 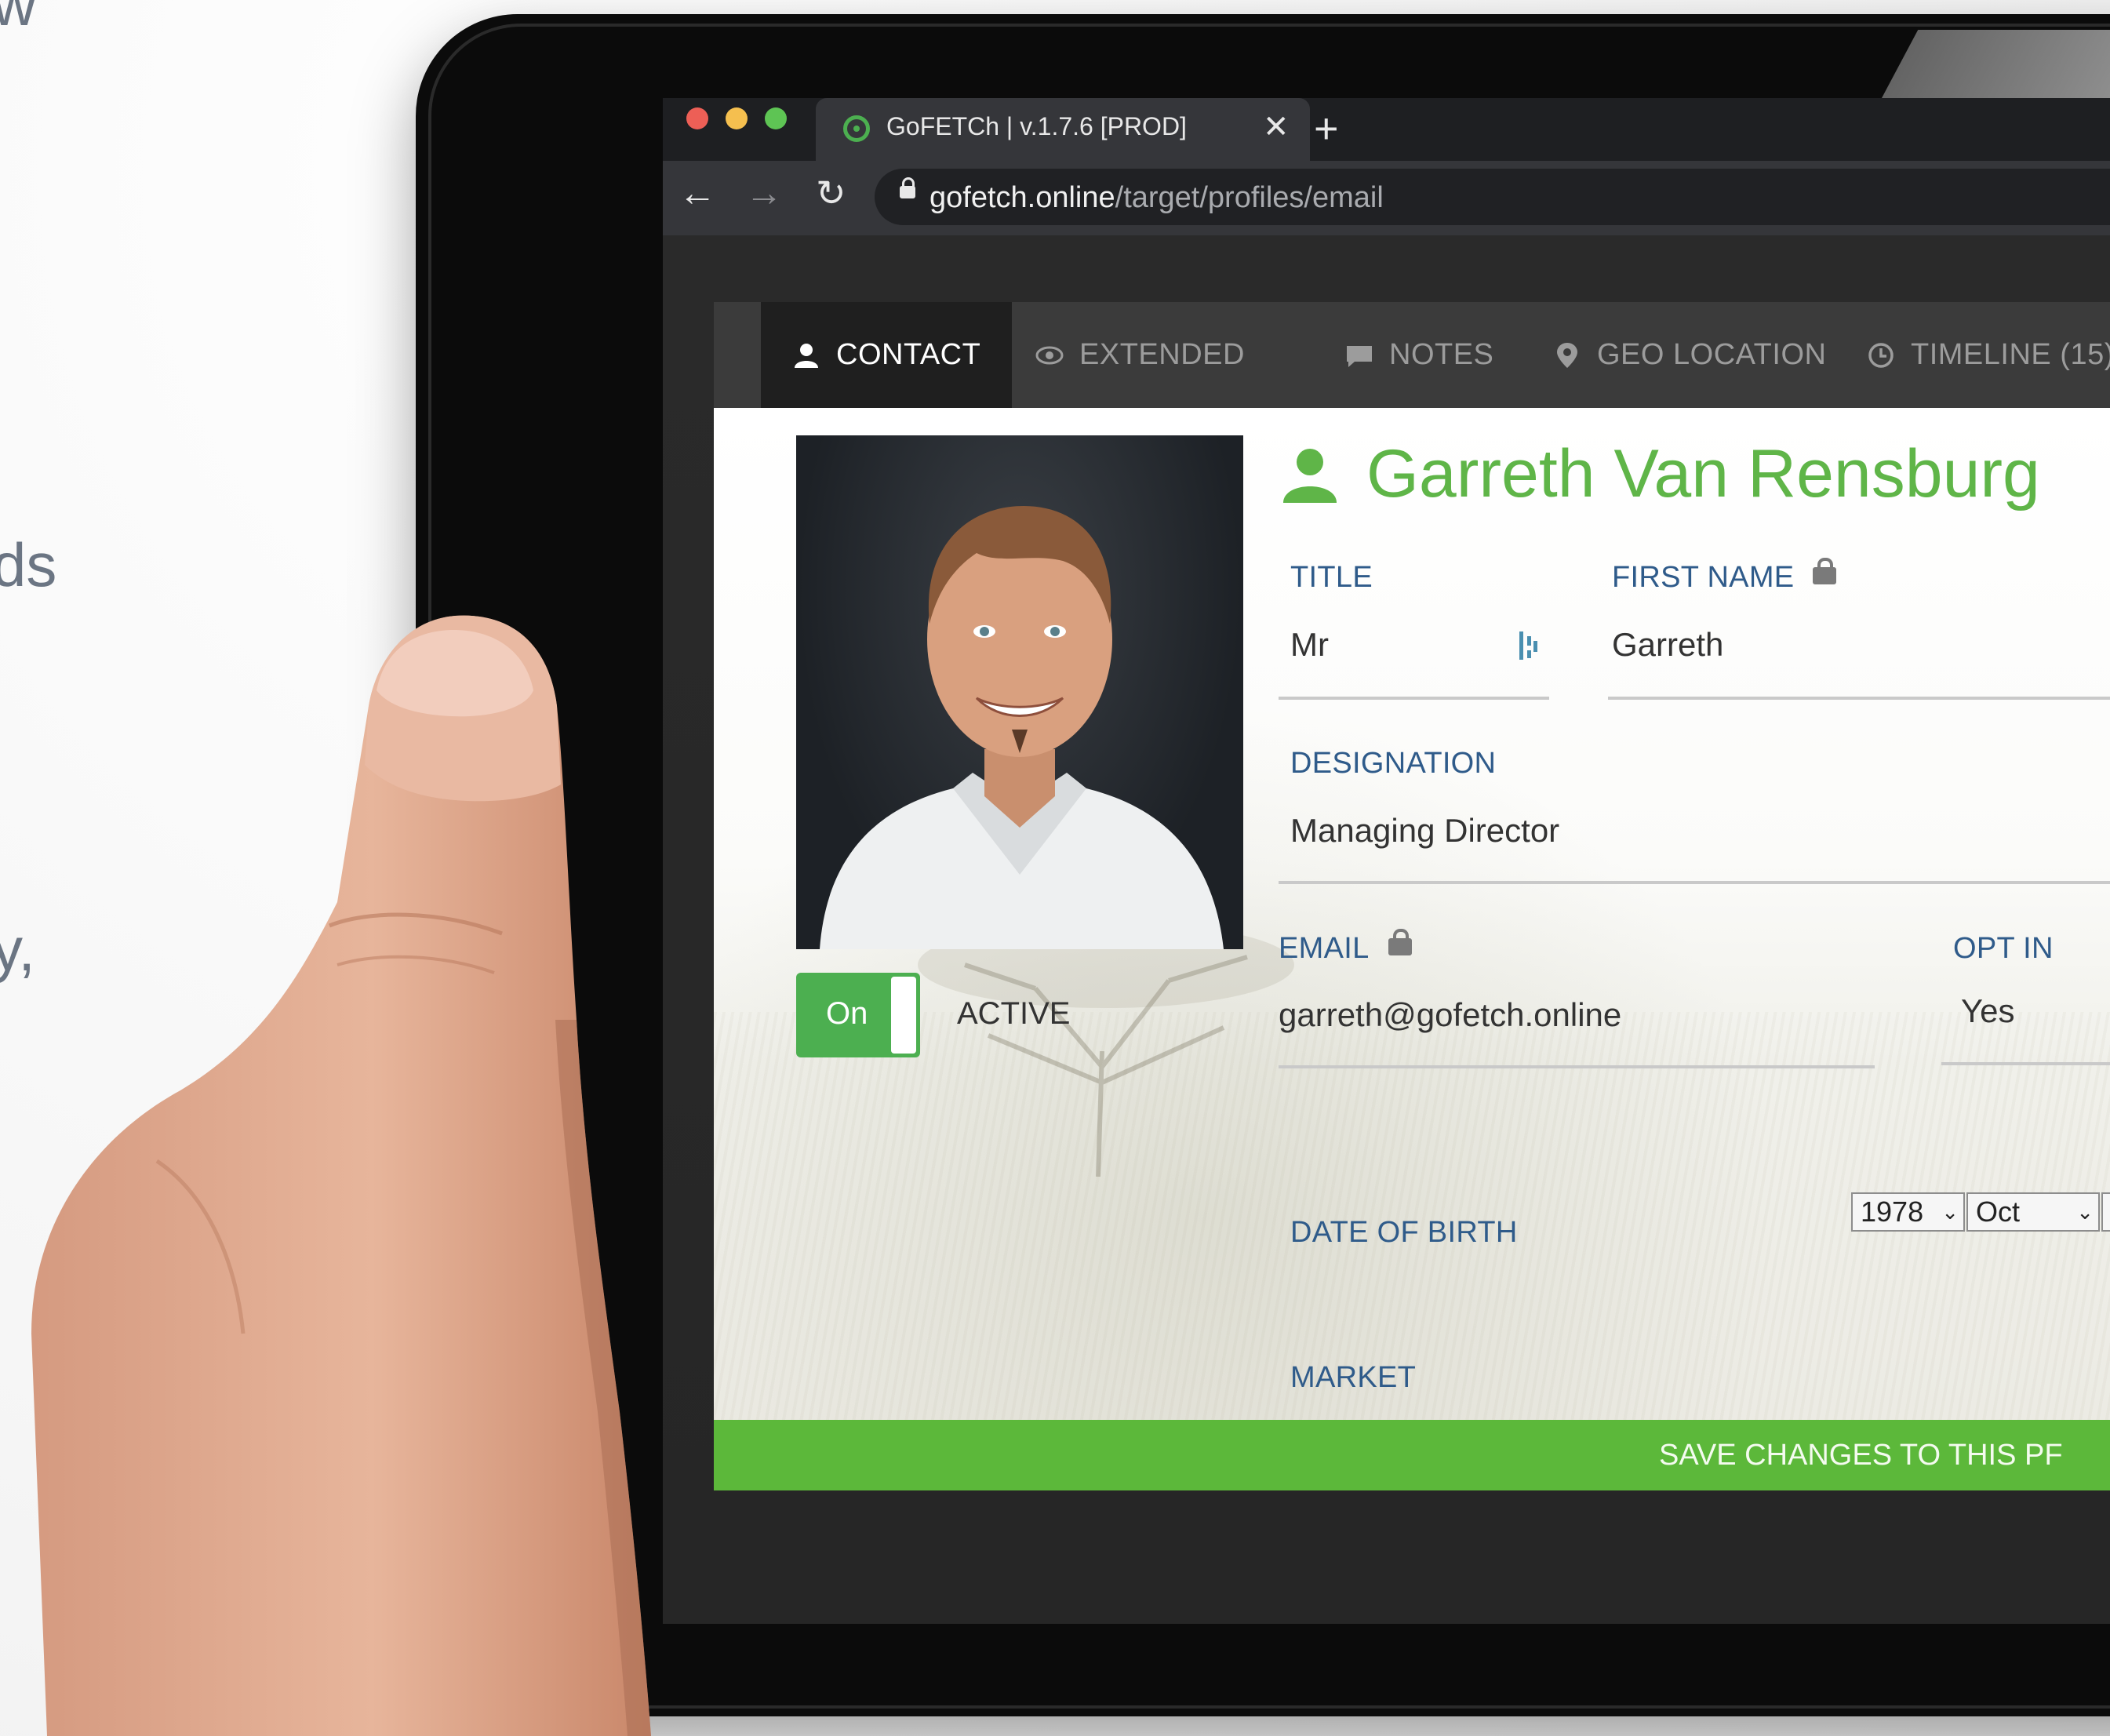 I want to click on tab-label: NOTES, so click(x=1441, y=354).